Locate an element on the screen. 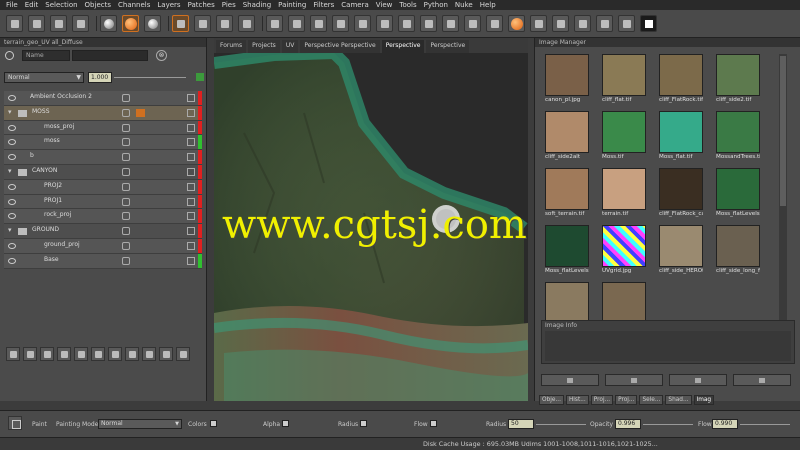  image-thumbnail: UVgrid.jpg is located at coordinates (624, 249).